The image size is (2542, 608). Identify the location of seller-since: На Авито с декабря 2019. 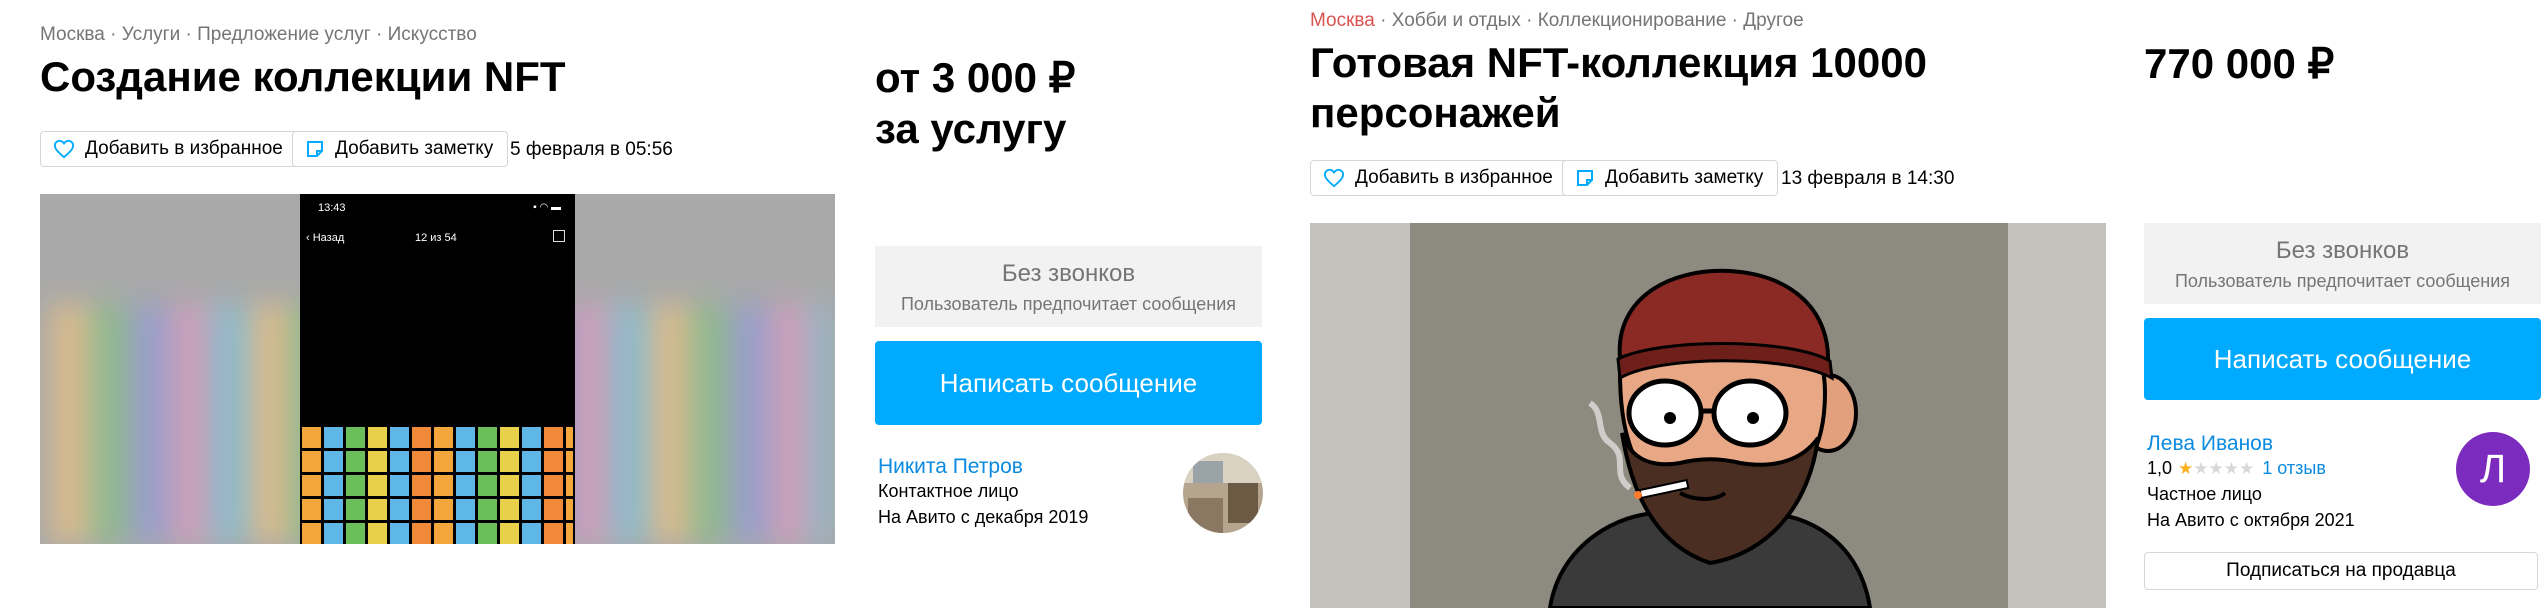
(983, 517).